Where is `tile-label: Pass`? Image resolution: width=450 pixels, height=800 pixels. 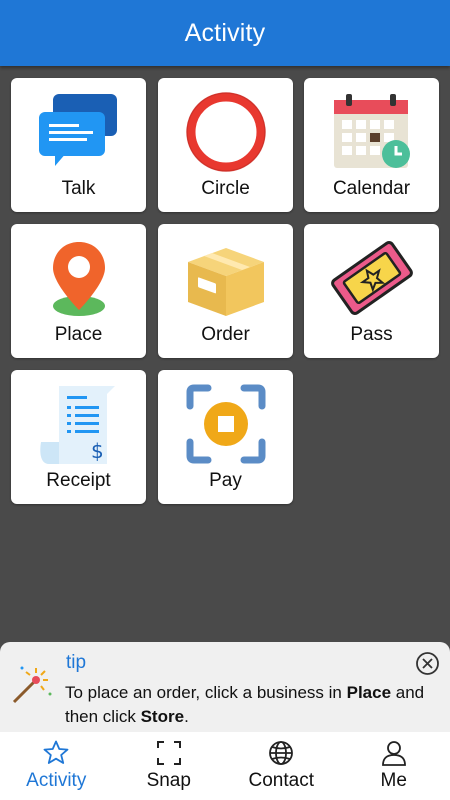 tile-label: Pass is located at coordinates (371, 334).